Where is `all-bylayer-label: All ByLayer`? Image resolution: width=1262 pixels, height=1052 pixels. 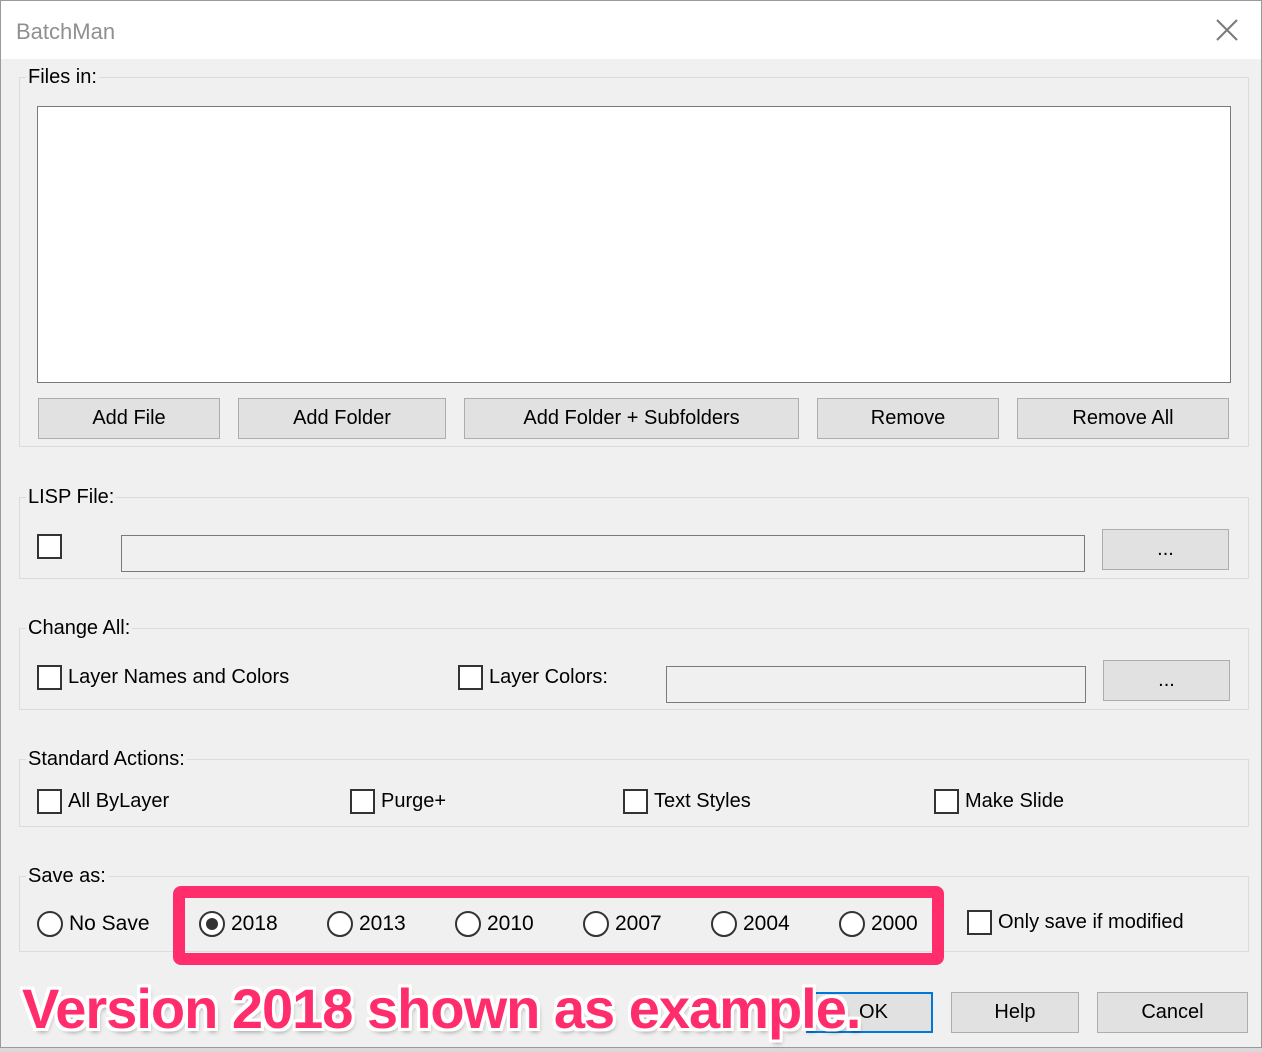
all-bylayer-label: All ByLayer is located at coordinates (119, 801).